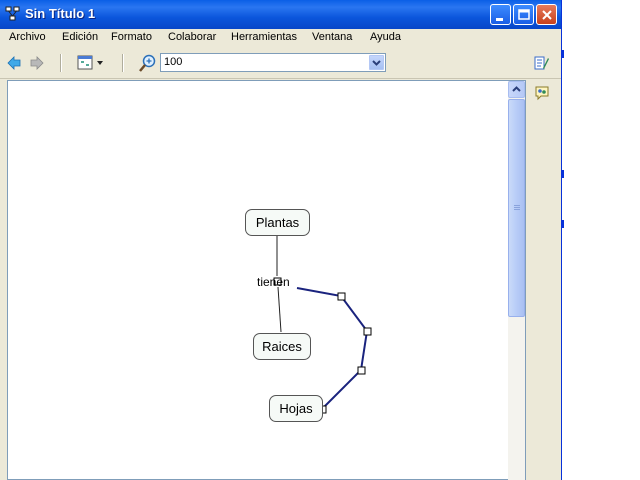  What do you see at coordinates (279, 309) in the screenshot?
I see `link-line-raices` at bounding box center [279, 309].